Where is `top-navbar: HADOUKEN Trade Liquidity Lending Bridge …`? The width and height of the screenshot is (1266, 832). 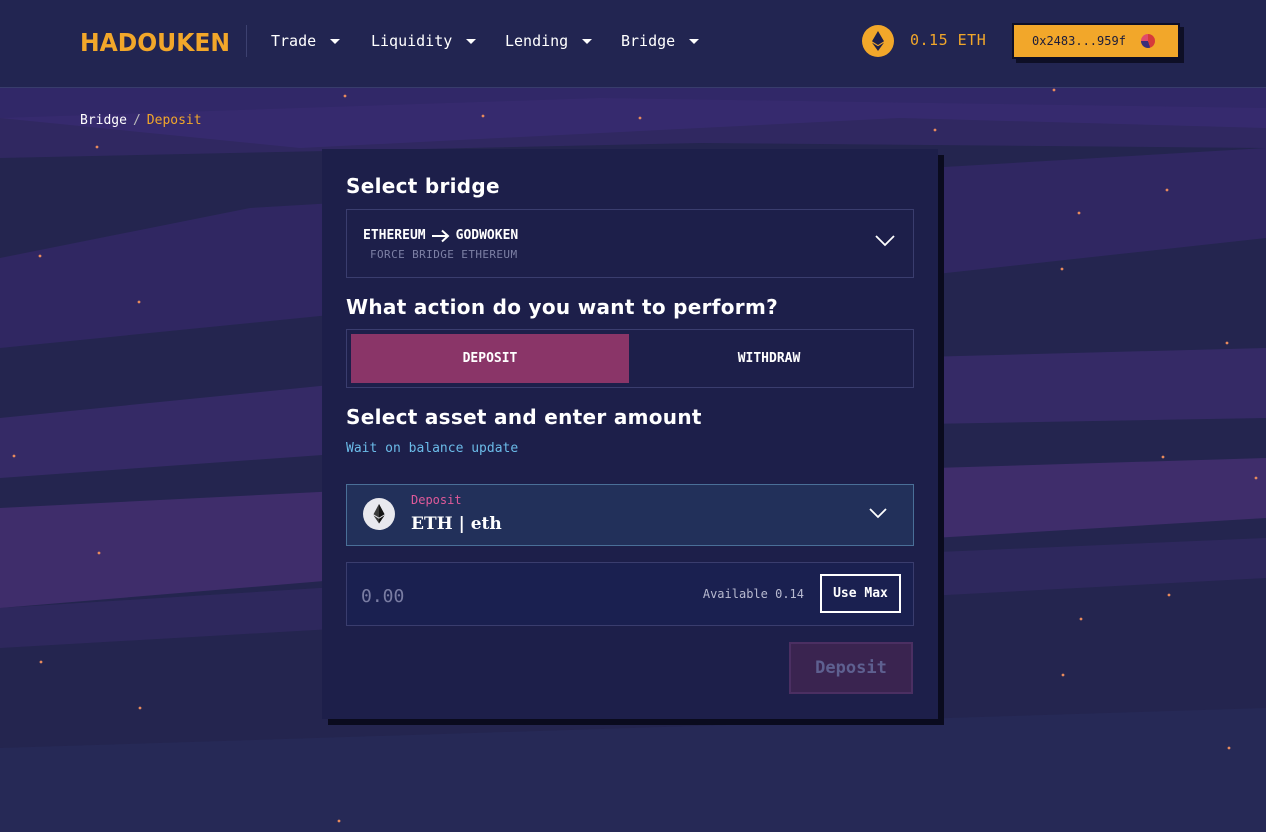 top-navbar: HADOUKEN Trade Liquidity Lending Bridge … is located at coordinates (633, 44).